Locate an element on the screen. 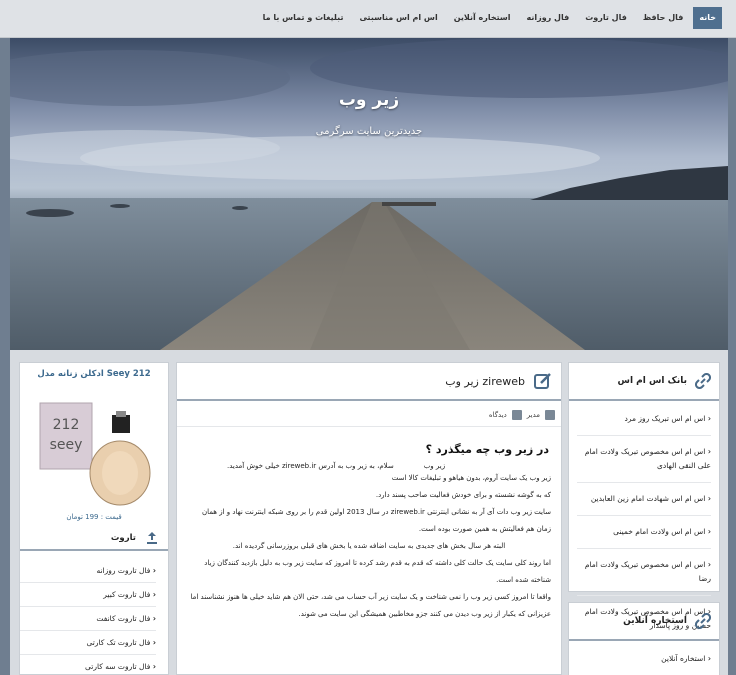 This screenshot has height=675, width=736. post-category: دیدگاه is located at coordinates (498, 415).